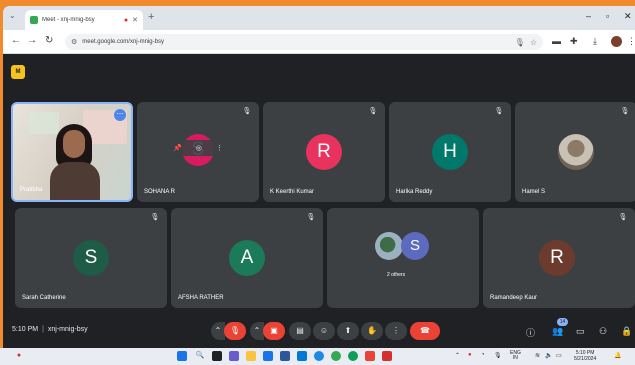 Image resolution: width=635 pixels, height=365 pixels. I want to click on avatar: H, so click(450, 152).